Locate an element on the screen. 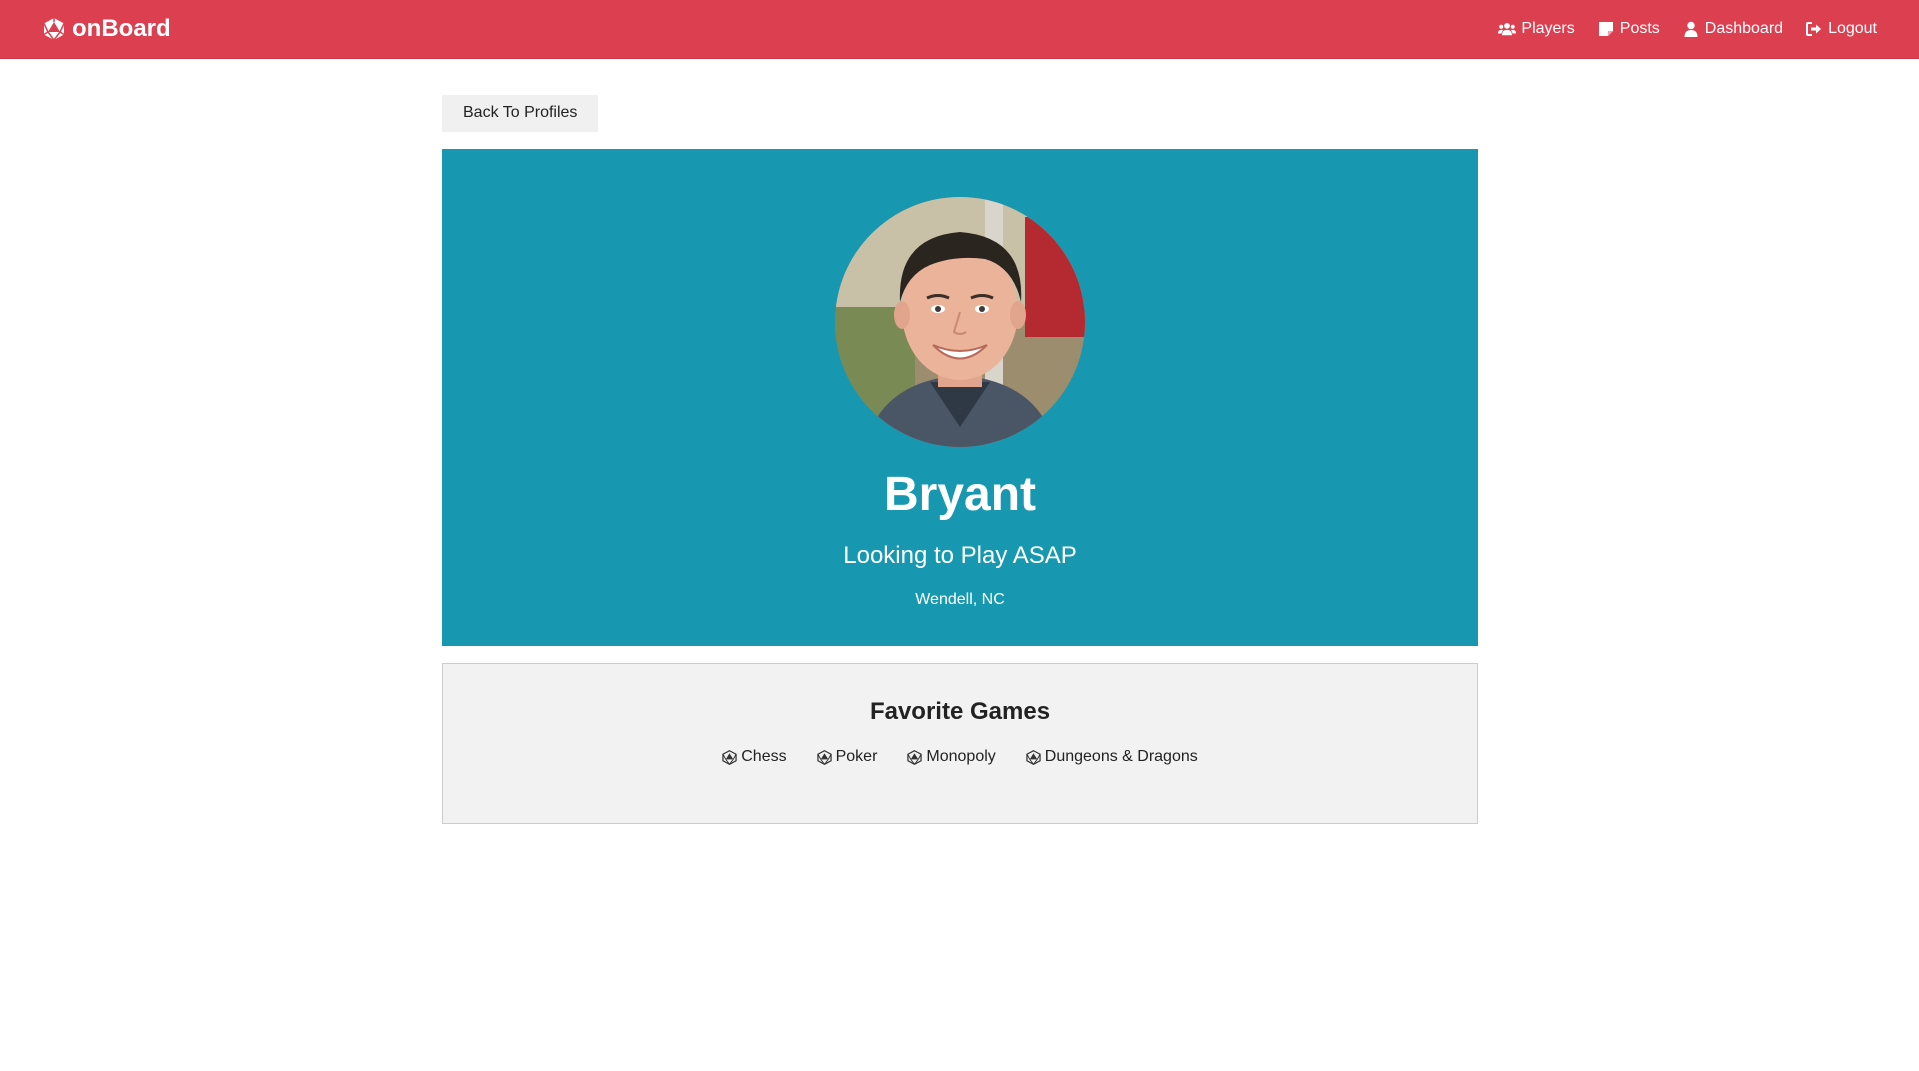 The width and height of the screenshot is (1919, 1071). nav-dashboard: Dashboard is located at coordinates (1732, 29).